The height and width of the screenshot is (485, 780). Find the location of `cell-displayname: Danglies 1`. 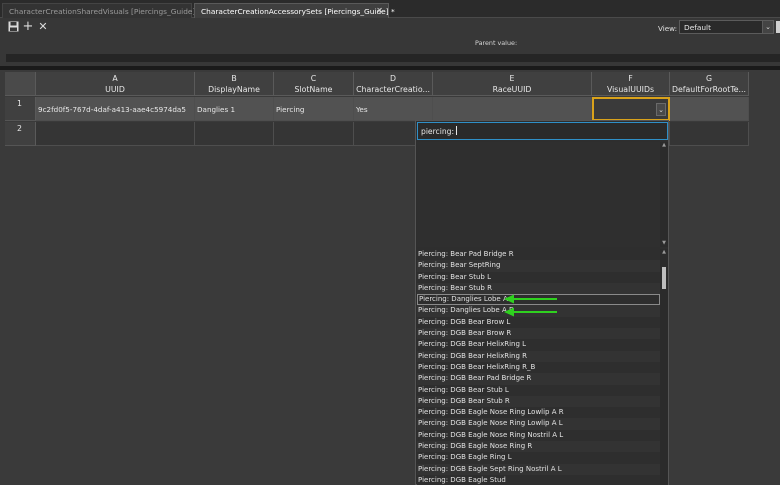

cell-displayname: Danglies 1 is located at coordinates (234, 109).